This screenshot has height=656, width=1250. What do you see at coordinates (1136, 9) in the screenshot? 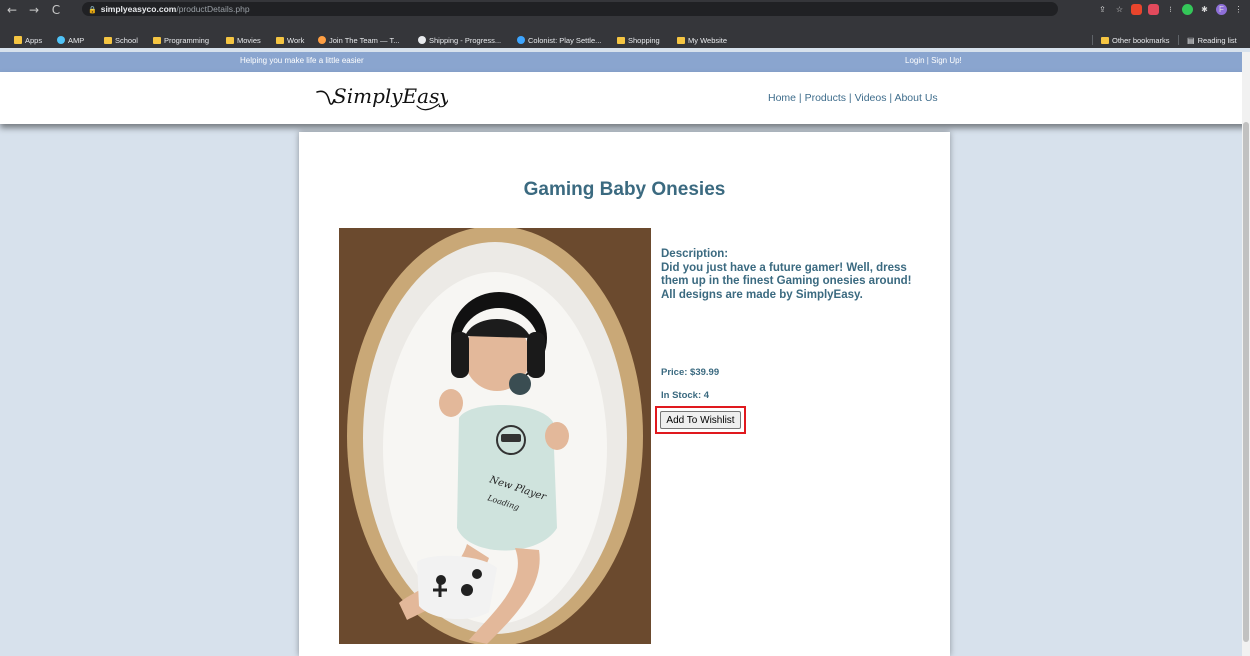
I see `extension-red-icon` at bounding box center [1136, 9].